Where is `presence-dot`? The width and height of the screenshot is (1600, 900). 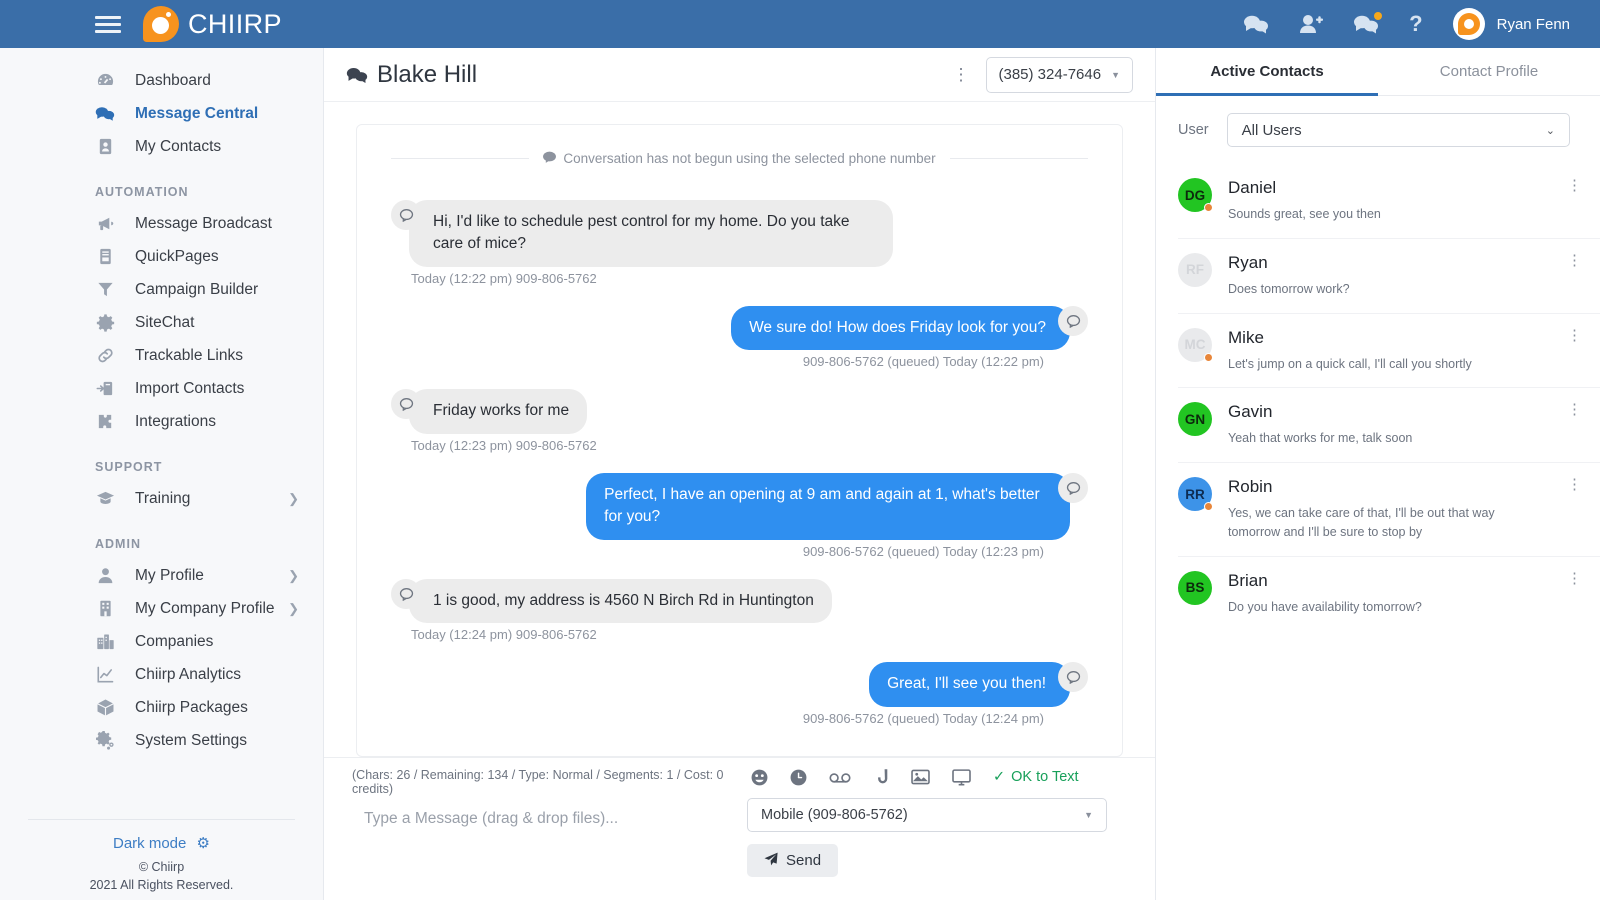 presence-dot is located at coordinates (1208, 207).